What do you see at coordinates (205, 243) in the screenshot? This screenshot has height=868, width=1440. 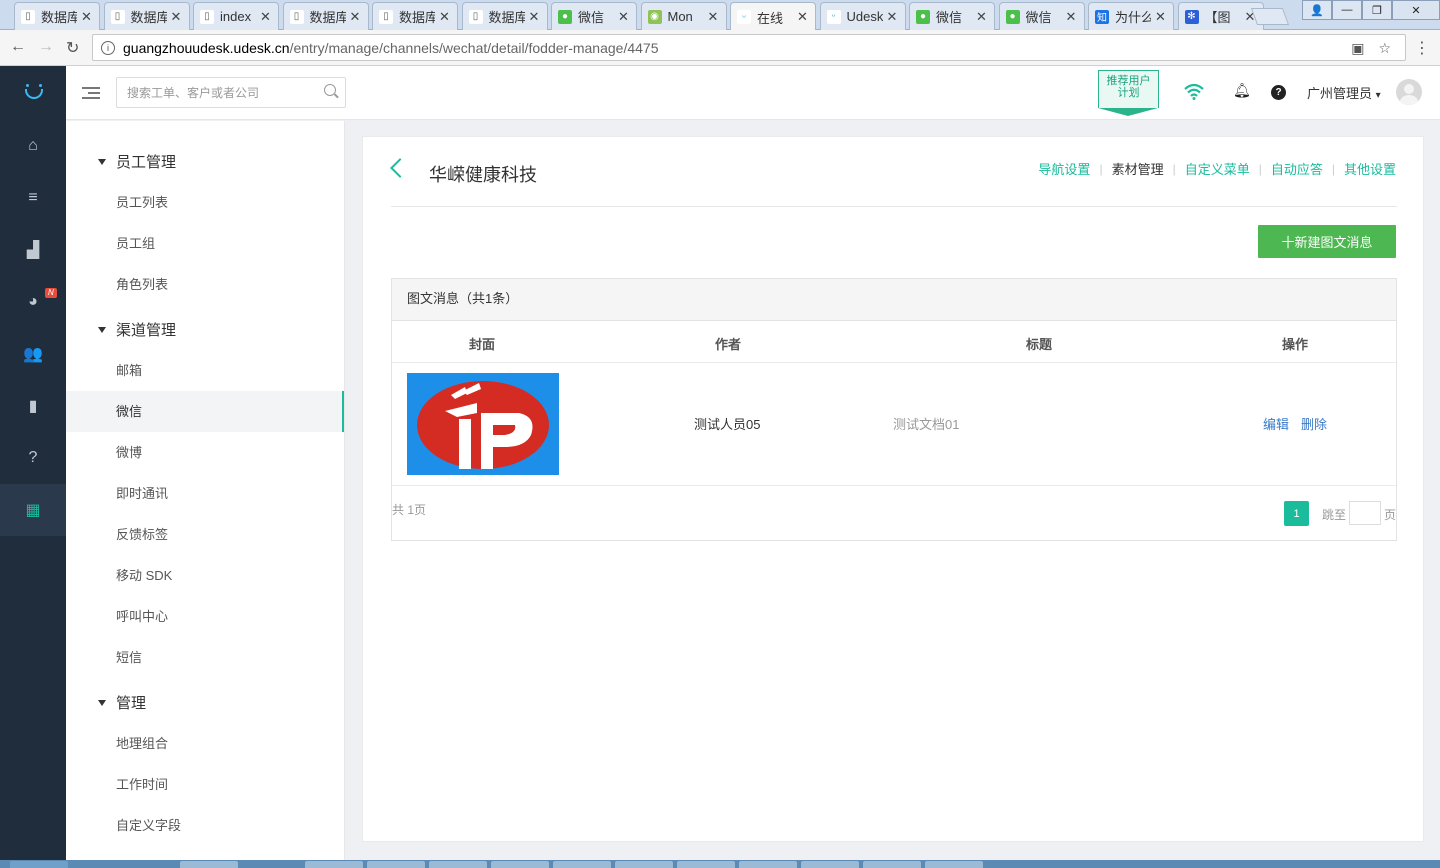 I see `sidebar-item: 员工组` at bounding box center [205, 243].